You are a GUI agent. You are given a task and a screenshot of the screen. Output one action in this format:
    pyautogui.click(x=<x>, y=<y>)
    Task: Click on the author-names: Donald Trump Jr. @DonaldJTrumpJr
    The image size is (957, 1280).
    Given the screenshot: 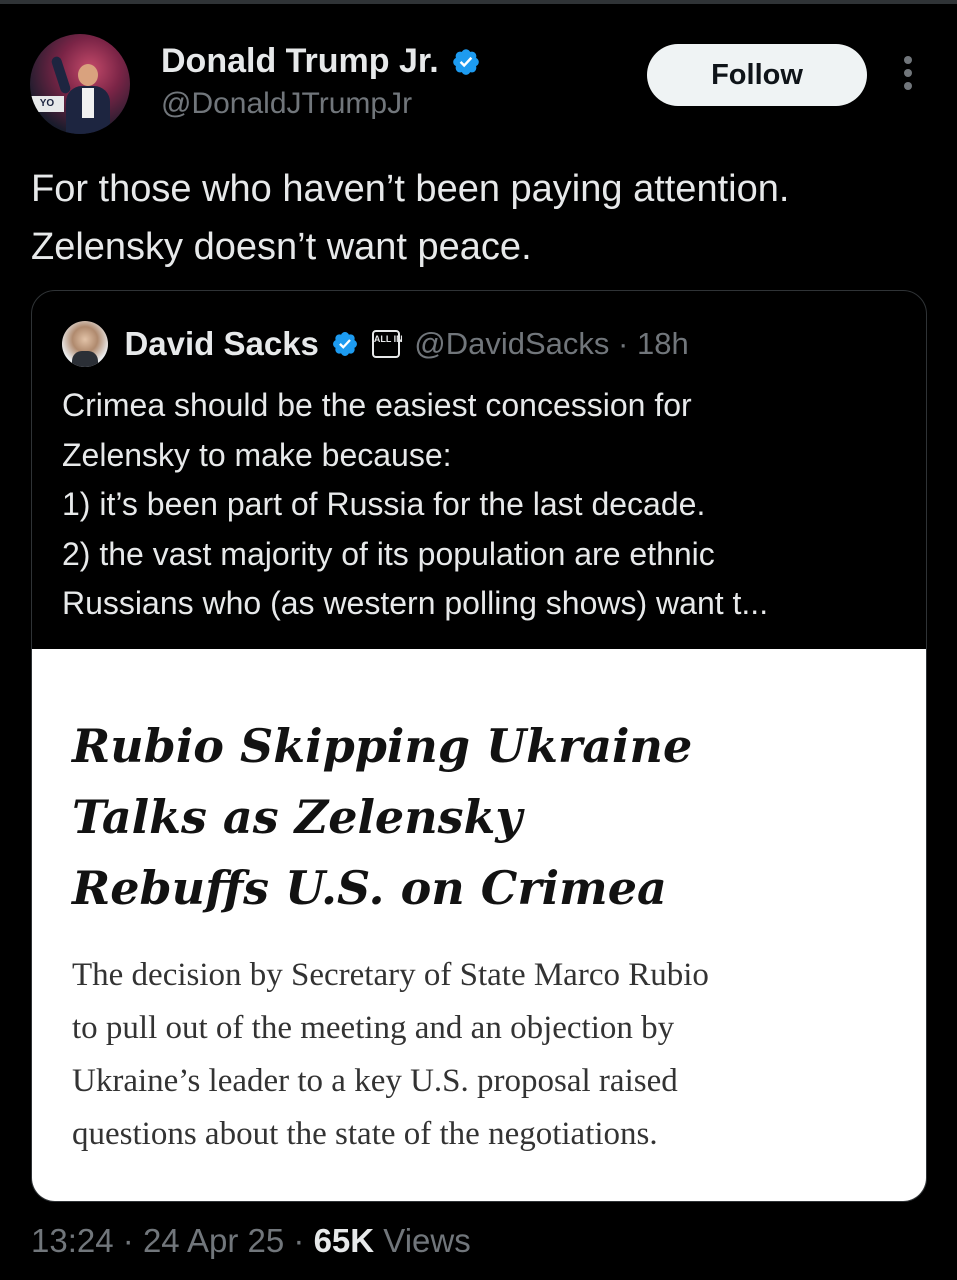 What is the action you would take?
    pyautogui.click(x=321, y=81)
    